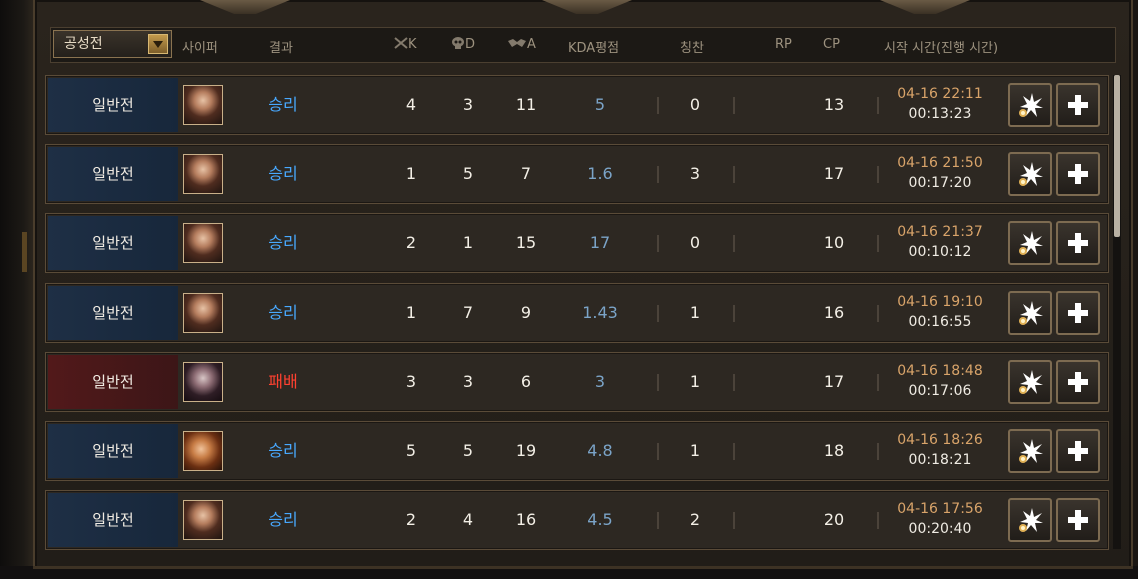  Describe the element at coordinates (695, 242) in the screenshot. I see `praise-value: 0` at that location.